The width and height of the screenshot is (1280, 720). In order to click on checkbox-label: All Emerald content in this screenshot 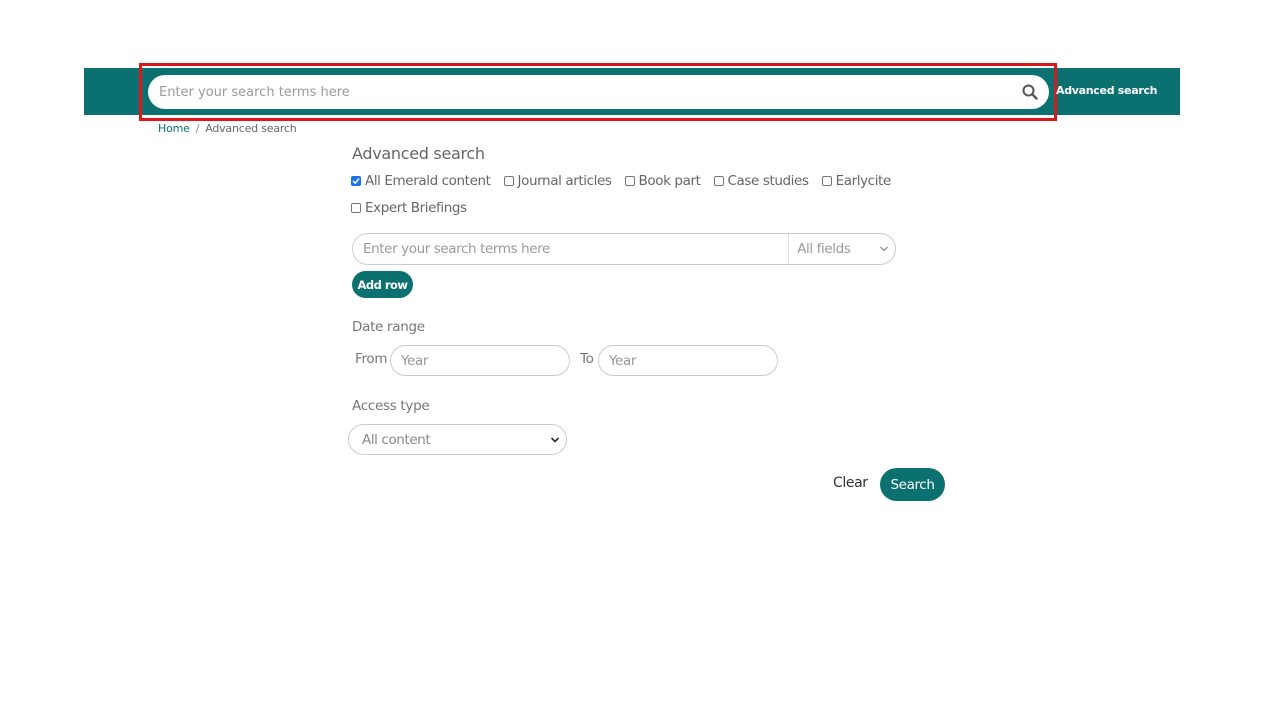, I will do `click(428, 181)`.